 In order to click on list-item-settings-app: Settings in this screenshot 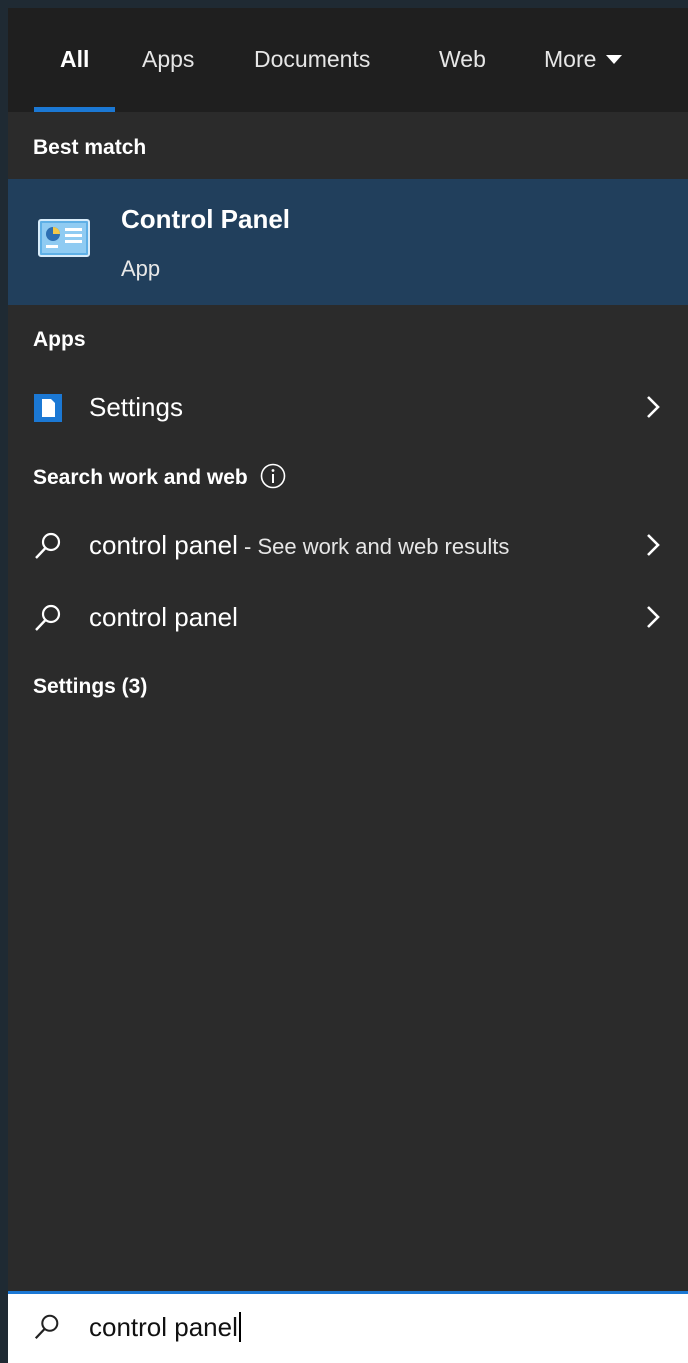, I will do `click(348, 408)`.